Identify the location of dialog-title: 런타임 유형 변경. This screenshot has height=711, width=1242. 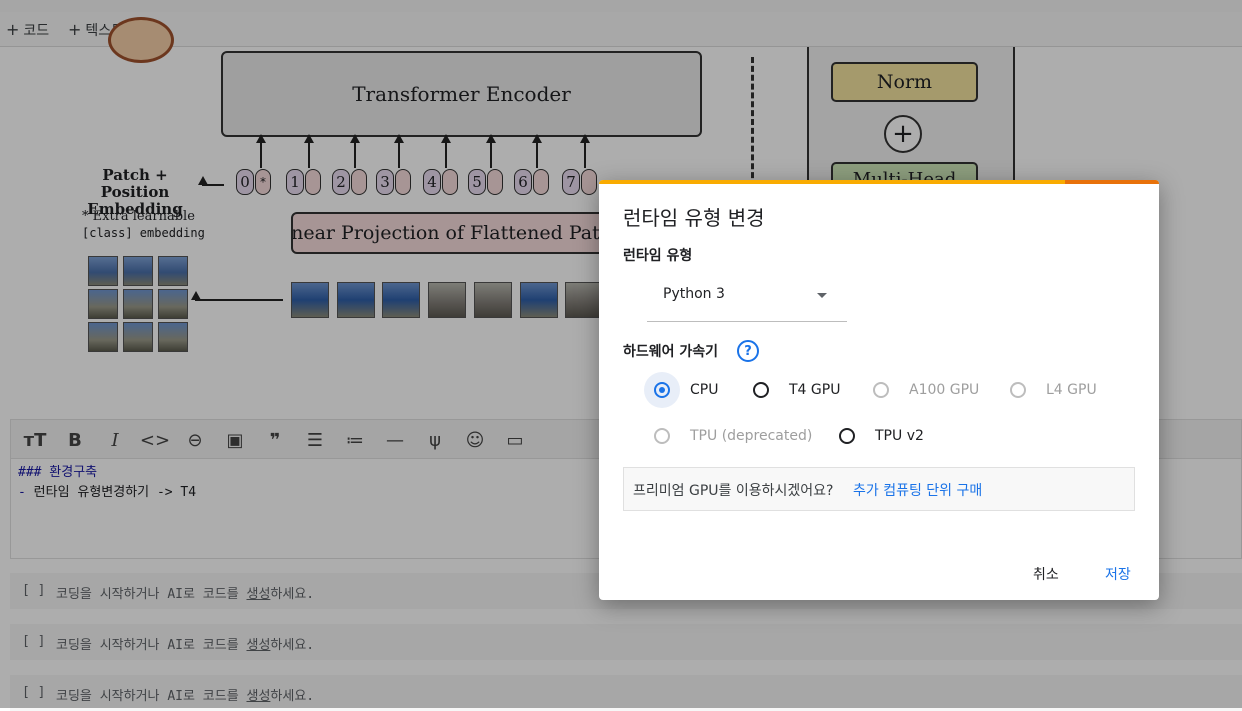
(694, 218).